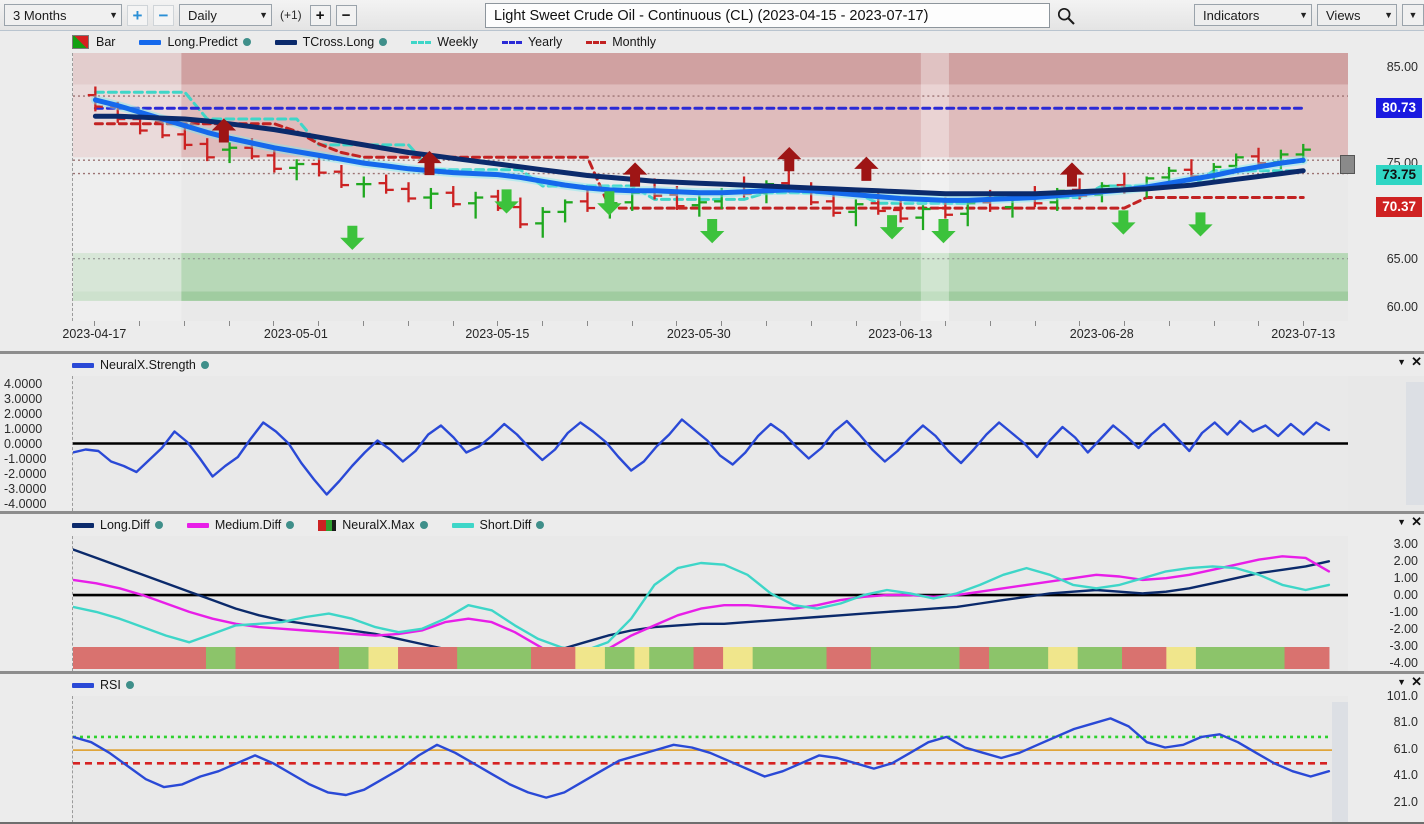  What do you see at coordinates (63, 15) in the screenshot?
I see `range-select: 3 Months ▼` at bounding box center [63, 15].